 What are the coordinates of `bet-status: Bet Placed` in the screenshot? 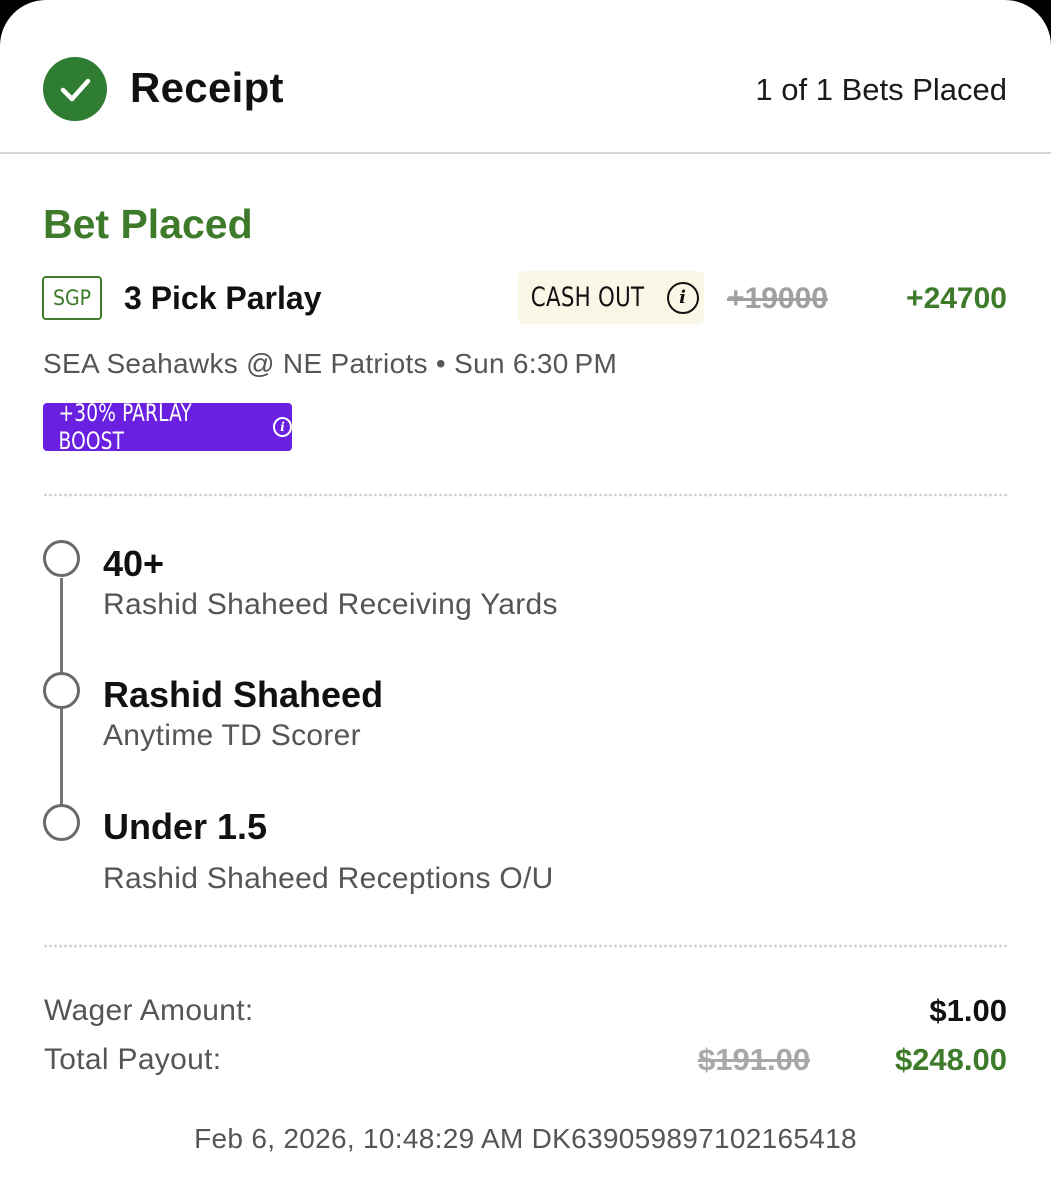 It's located at (148, 224).